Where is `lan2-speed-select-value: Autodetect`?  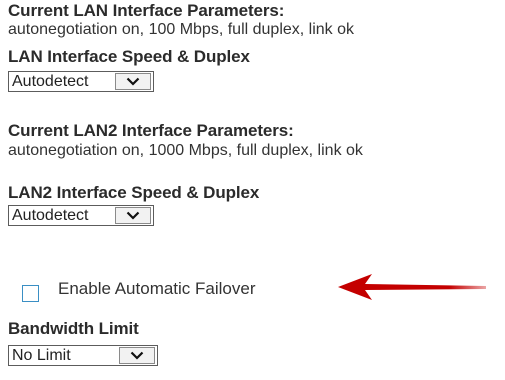
lan2-speed-select-value: Autodetect is located at coordinates (50, 215).